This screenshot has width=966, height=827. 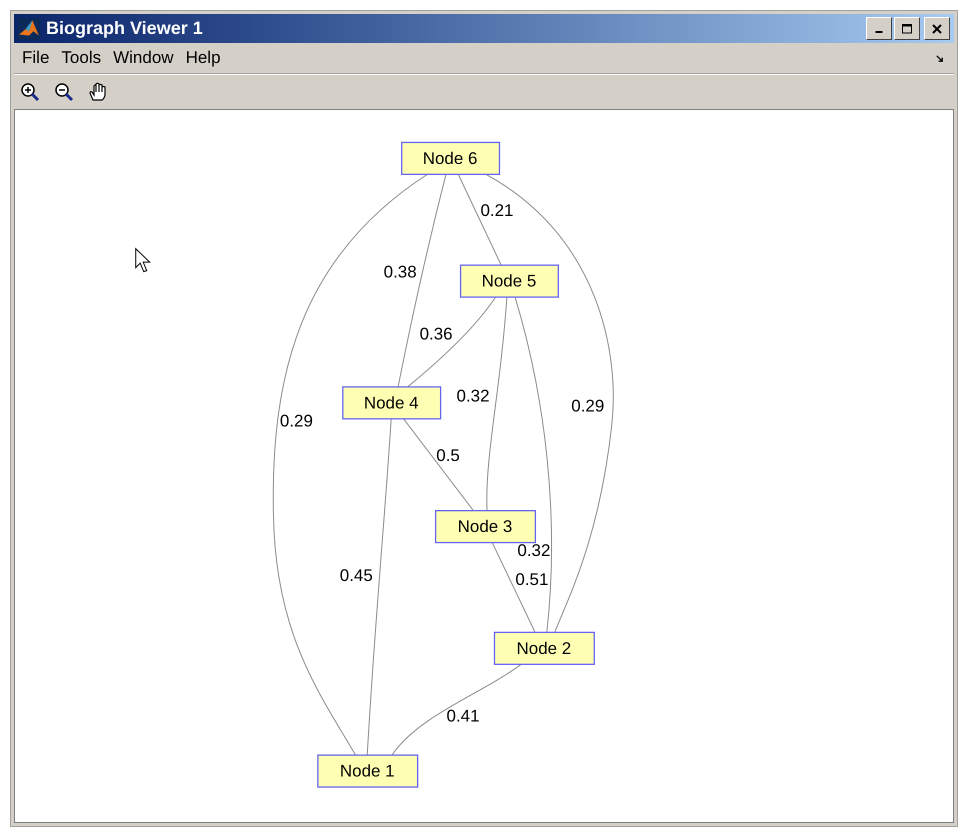 I want to click on close-button, so click(x=937, y=28).